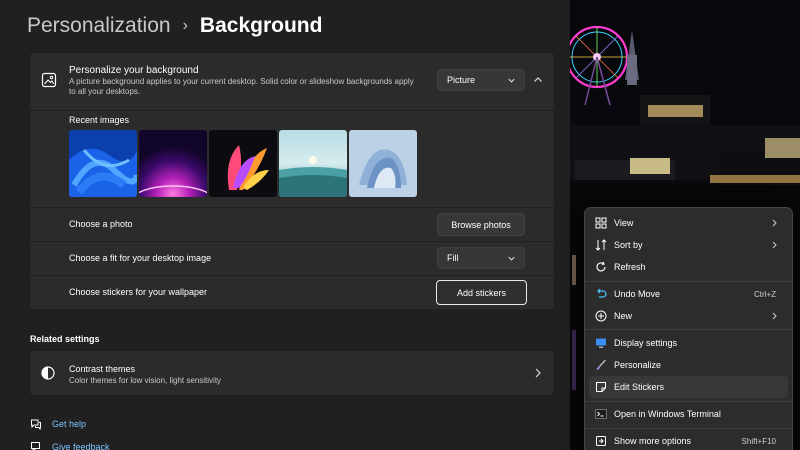 The height and width of the screenshot is (450, 800). I want to click on menu-item-show-more-options: Show more options Shift+F10, so click(688, 440).